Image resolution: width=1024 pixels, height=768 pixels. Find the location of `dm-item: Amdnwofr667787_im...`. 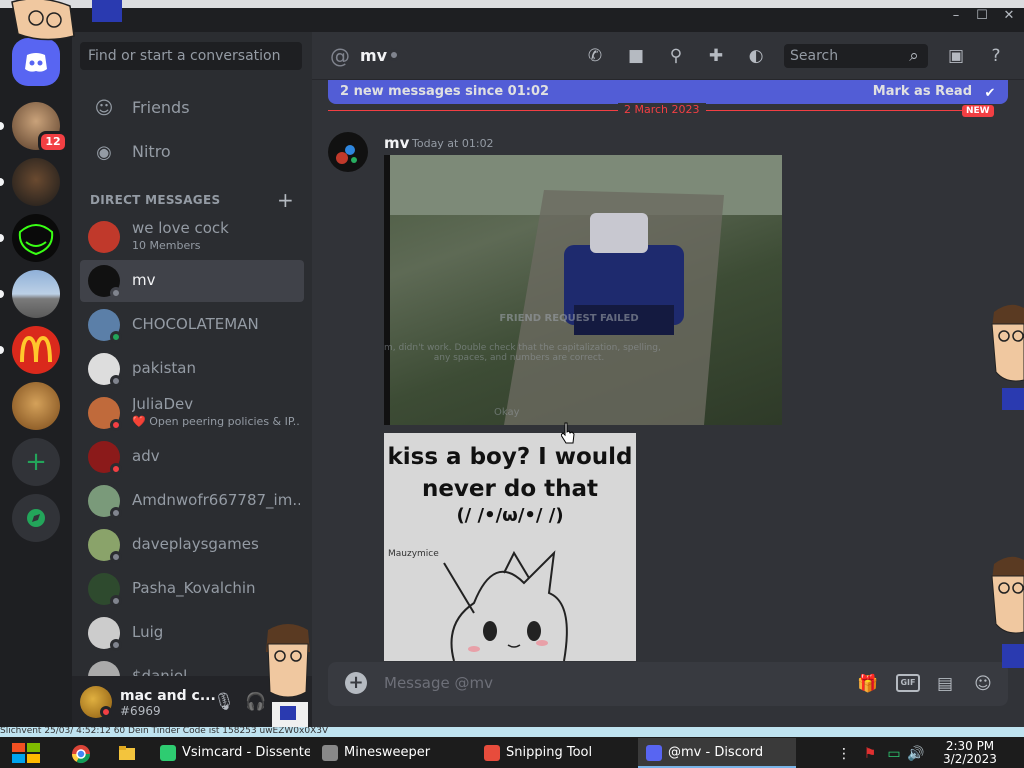

dm-item: Amdnwofr667787_im... is located at coordinates (192, 501).